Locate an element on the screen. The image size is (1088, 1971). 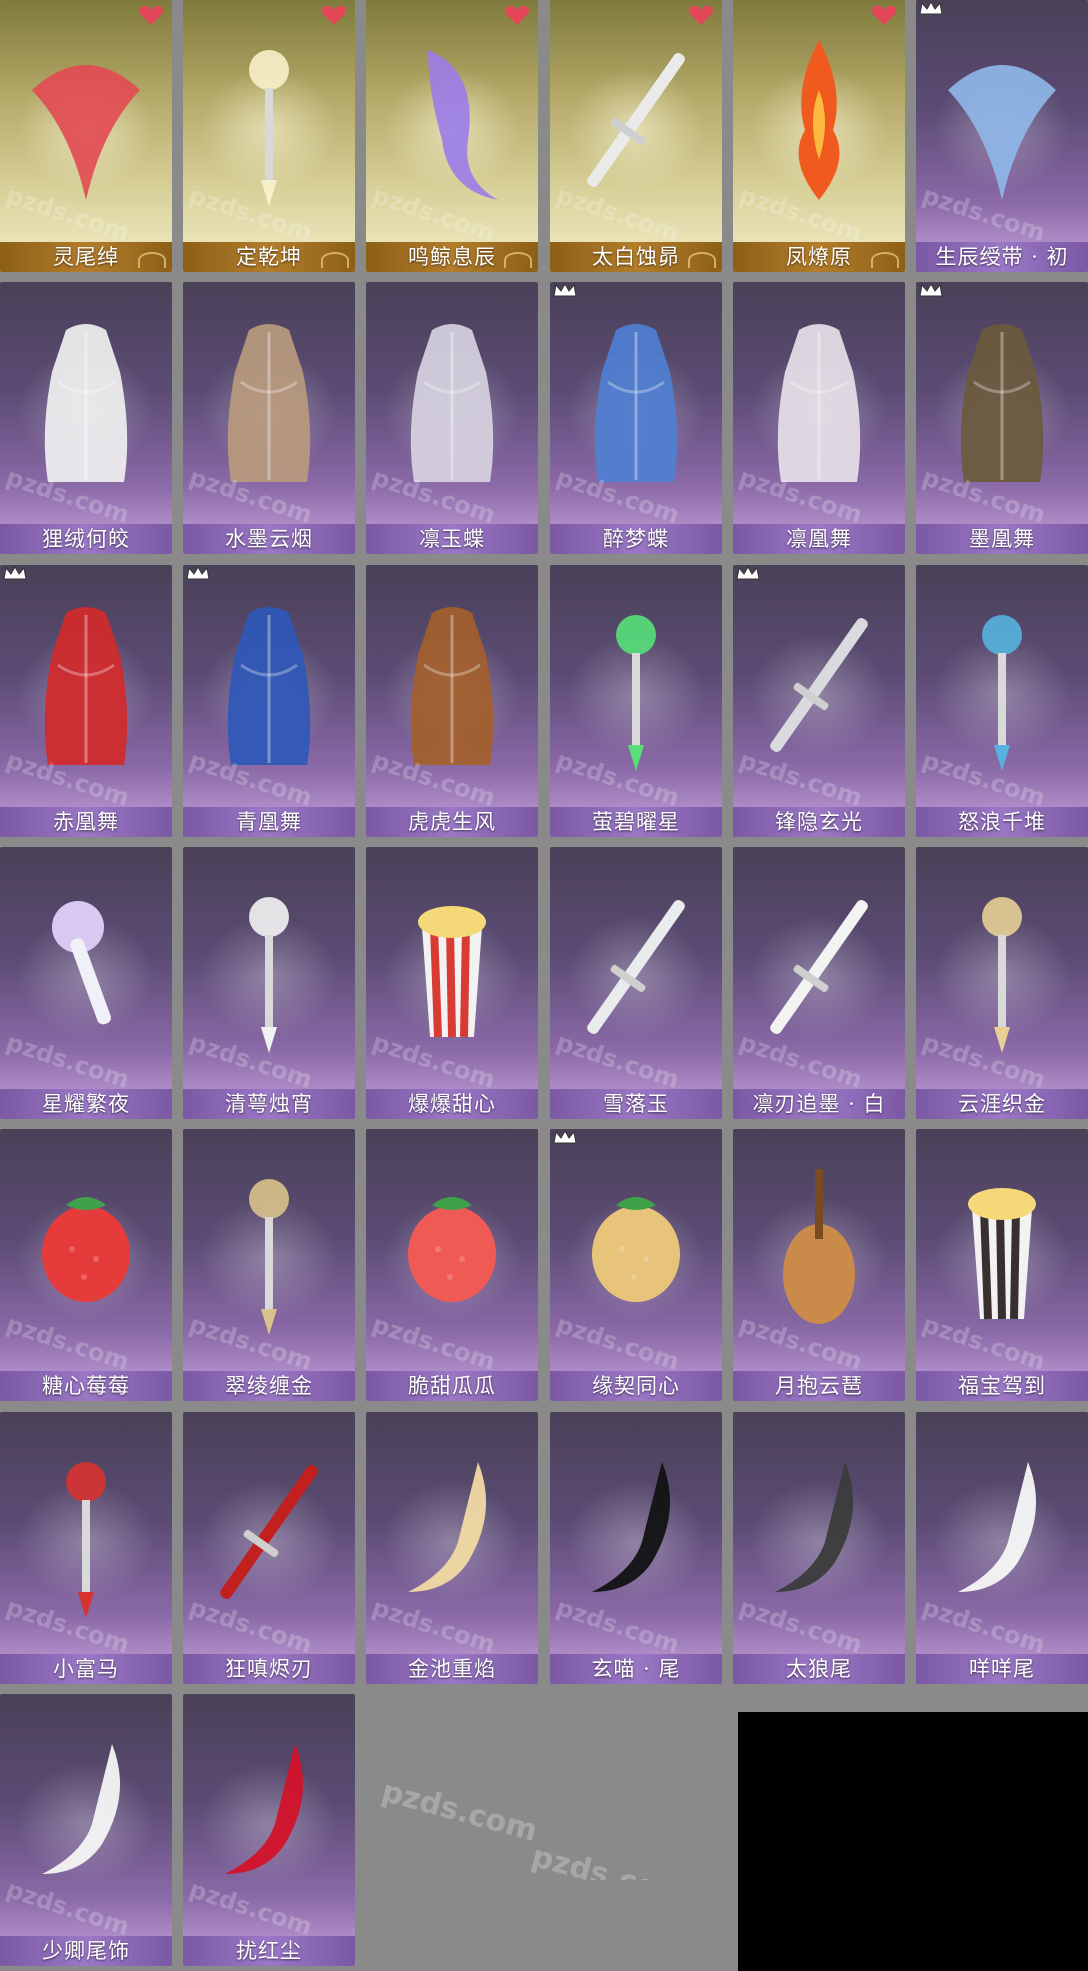
item-card: pzds.com 脆甜瓜瓜 is located at coordinates (452, 1265).